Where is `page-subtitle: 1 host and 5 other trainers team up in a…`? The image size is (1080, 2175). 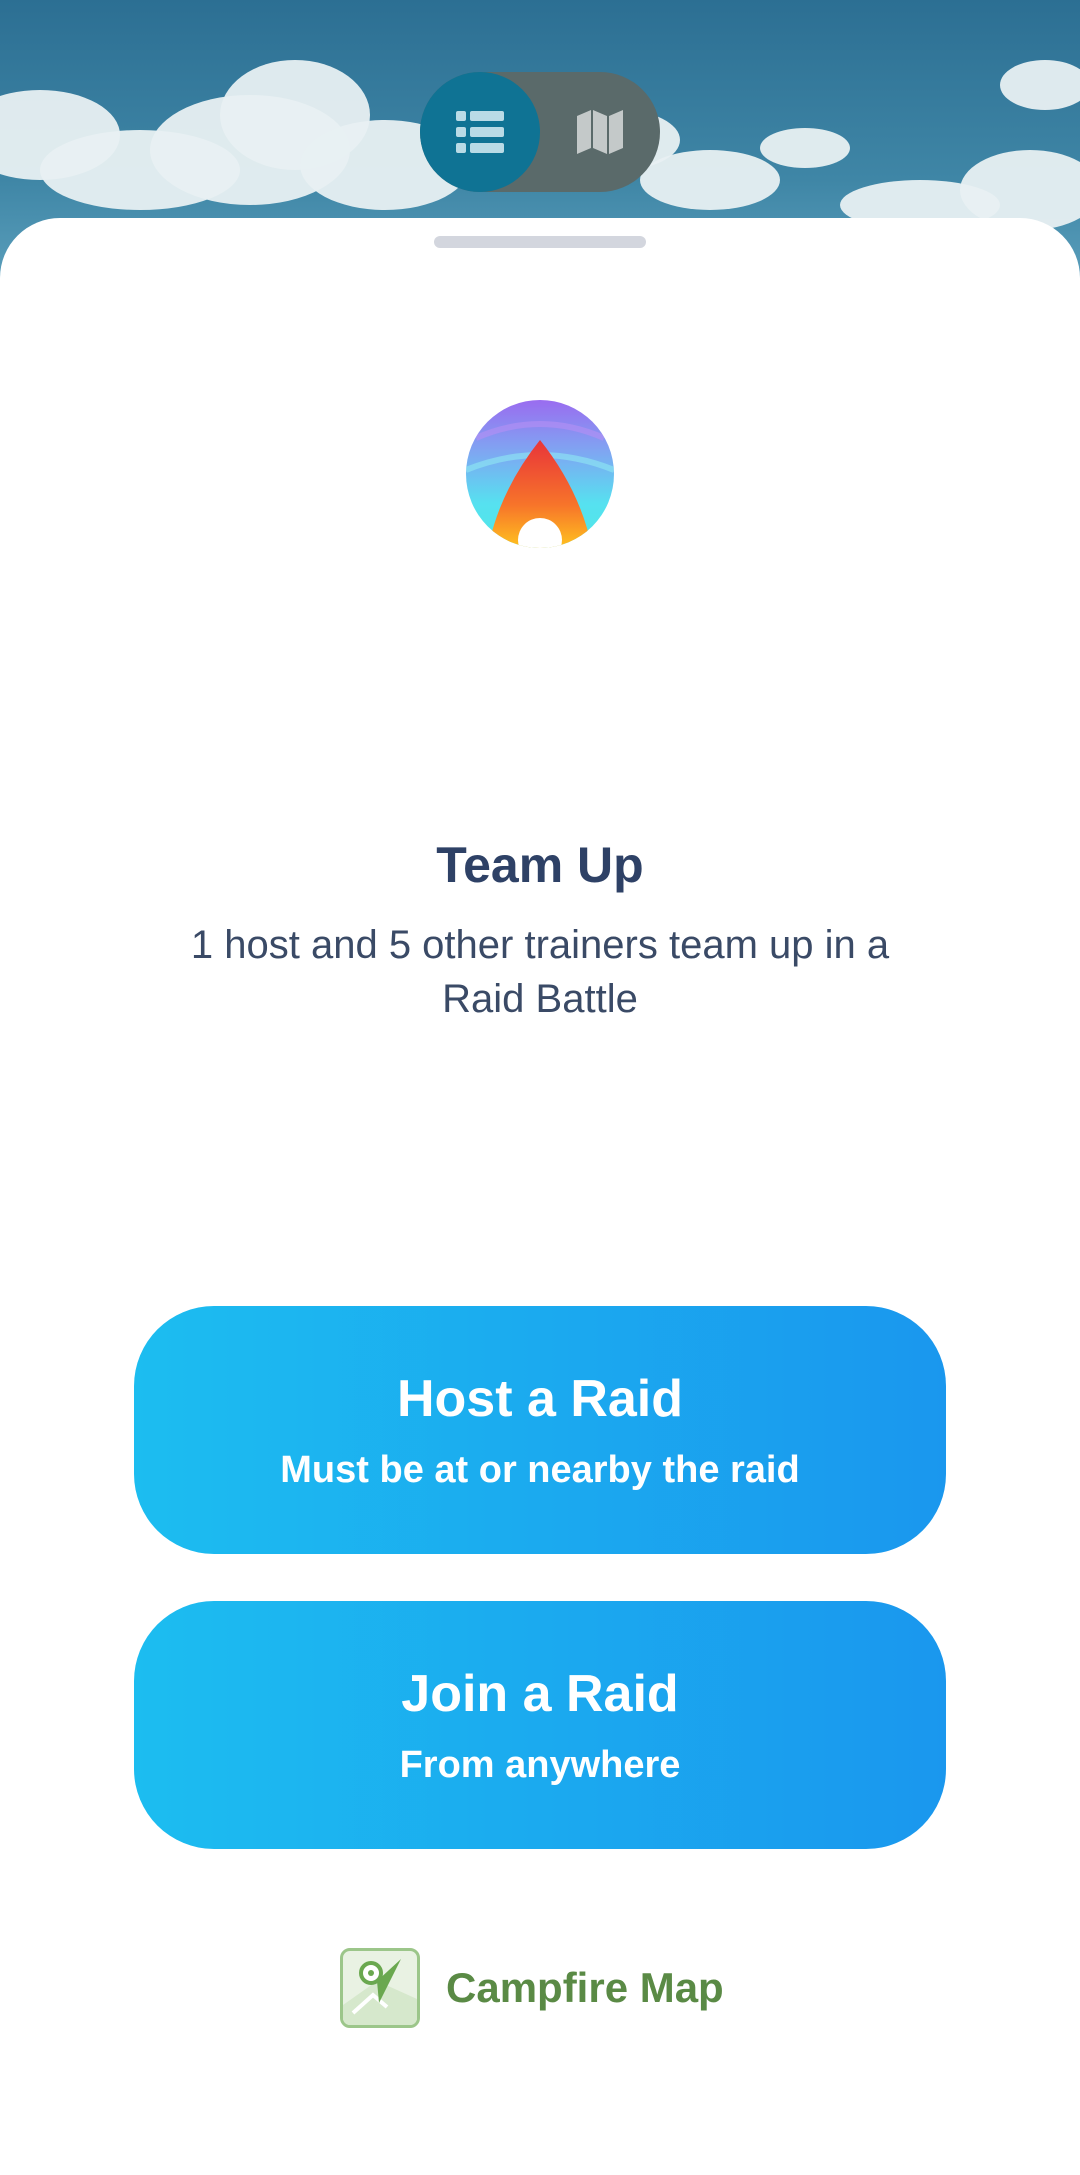 page-subtitle: 1 host and 5 other trainers team up in a… is located at coordinates (540, 972).